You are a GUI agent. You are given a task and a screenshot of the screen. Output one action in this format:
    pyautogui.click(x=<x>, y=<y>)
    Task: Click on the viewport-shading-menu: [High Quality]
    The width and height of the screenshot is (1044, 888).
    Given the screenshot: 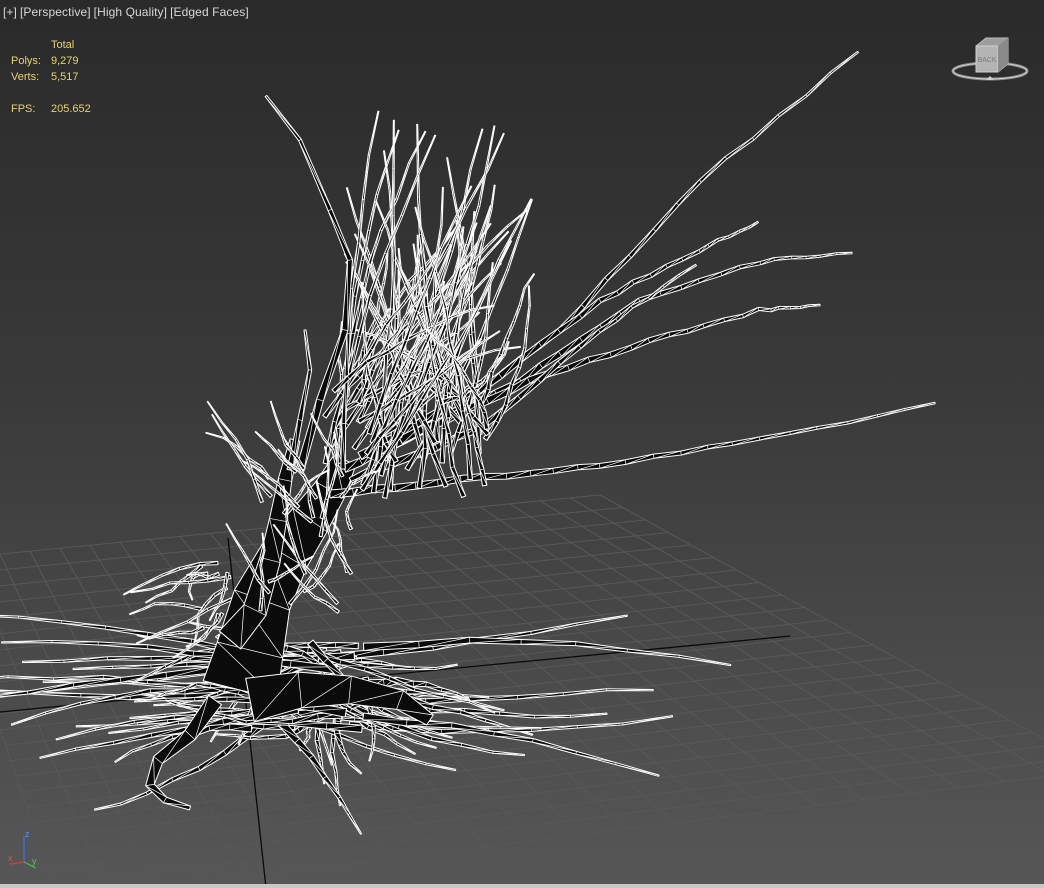 What is the action you would take?
    pyautogui.click(x=130, y=12)
    